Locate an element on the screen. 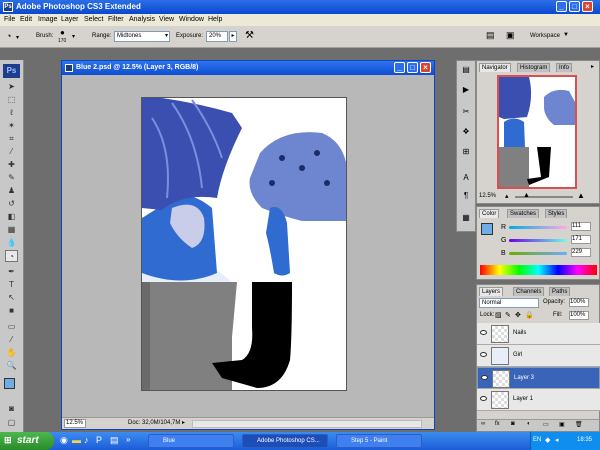  photoshop-app-icon: Ps is located at coordinates (8, 7).